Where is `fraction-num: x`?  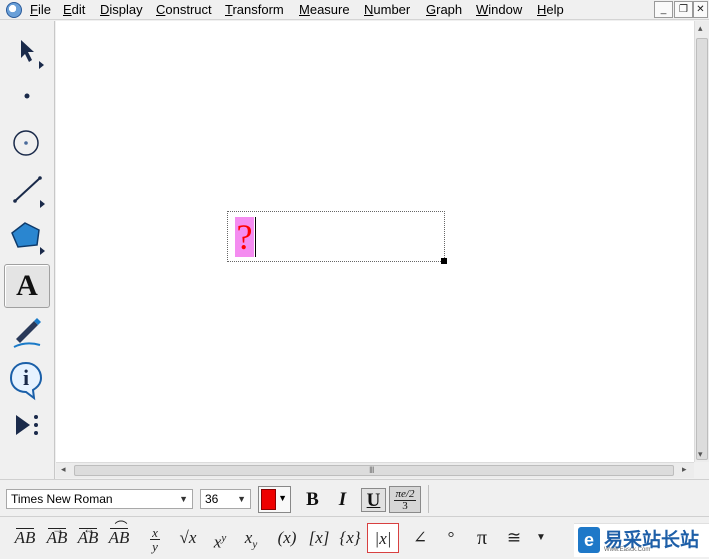
fraction-num: x is located at coordinates (155, 533).